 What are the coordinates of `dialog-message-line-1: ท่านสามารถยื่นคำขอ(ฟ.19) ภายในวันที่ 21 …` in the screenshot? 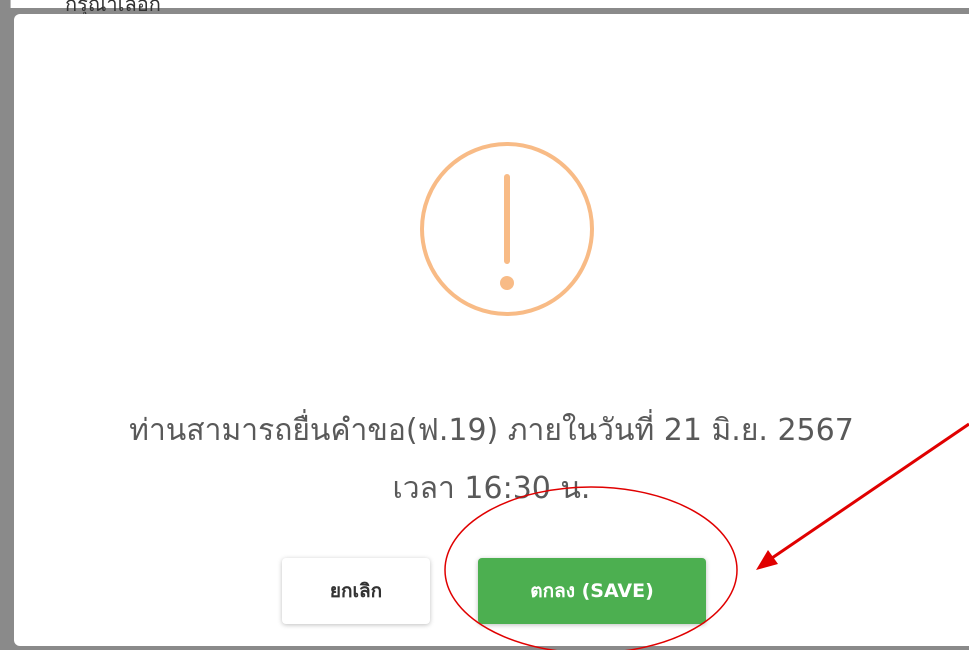 It's located at (491, 430).